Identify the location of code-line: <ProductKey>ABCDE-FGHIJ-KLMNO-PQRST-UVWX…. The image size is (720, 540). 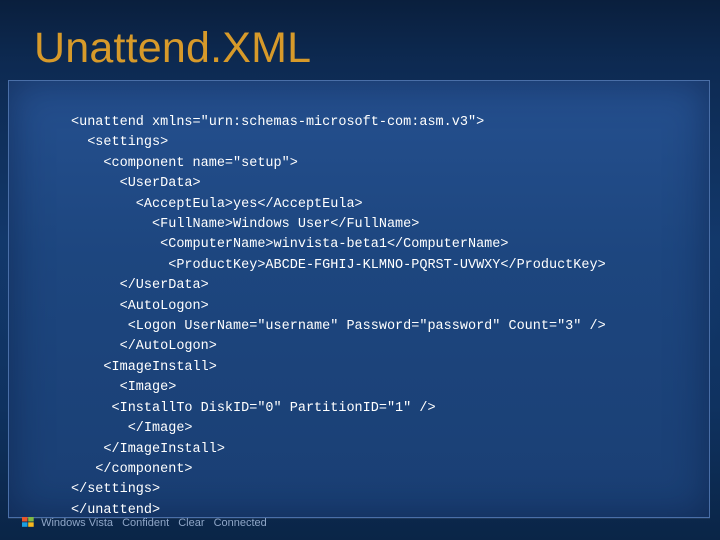
(338, 265).